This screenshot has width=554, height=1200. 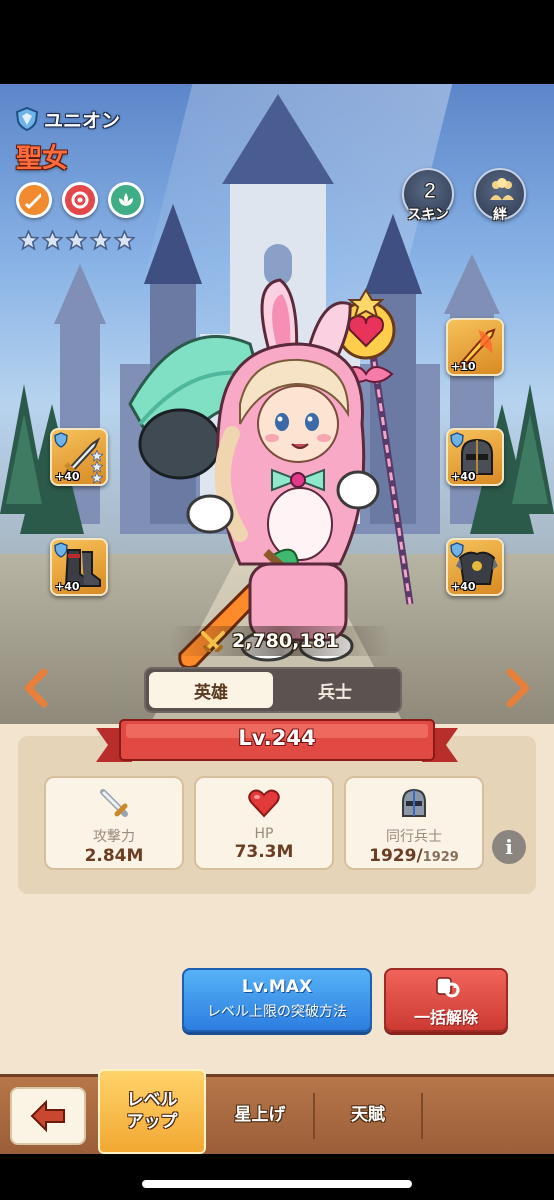 What do you see at coordinates (264, 852) in the screenshot?
I see `hp-value: 73.3M` at bounding box center [264, 852].